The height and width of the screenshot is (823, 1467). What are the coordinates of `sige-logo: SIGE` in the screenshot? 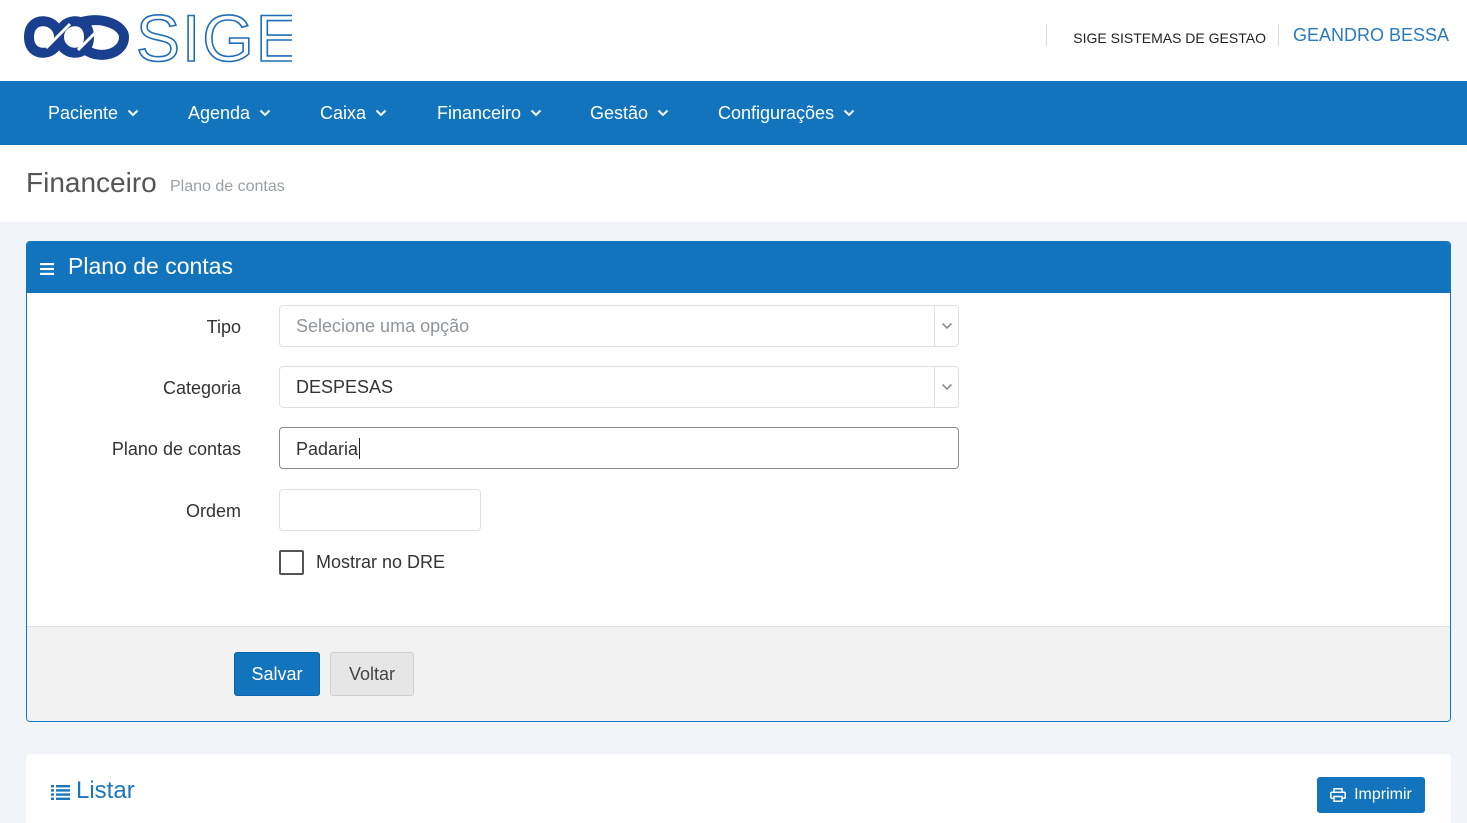 It's located at (158, 37).